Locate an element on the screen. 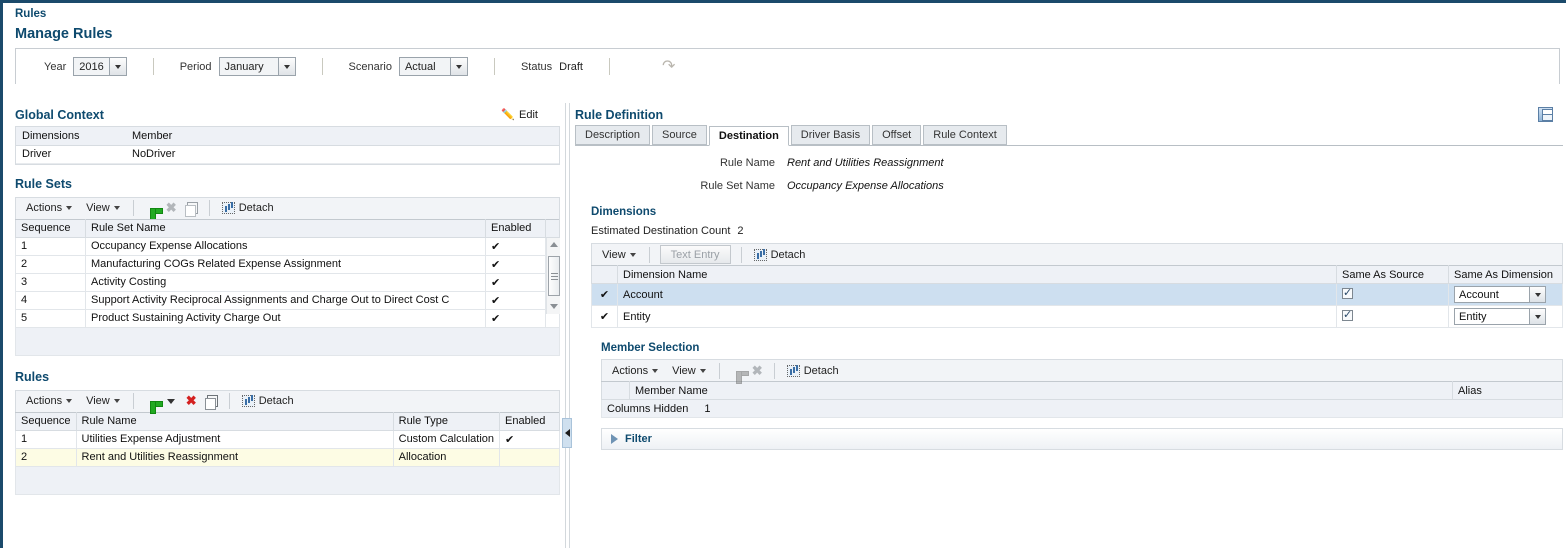  rule-sets-detach-button: Detach is located at coordinates (248, 208).